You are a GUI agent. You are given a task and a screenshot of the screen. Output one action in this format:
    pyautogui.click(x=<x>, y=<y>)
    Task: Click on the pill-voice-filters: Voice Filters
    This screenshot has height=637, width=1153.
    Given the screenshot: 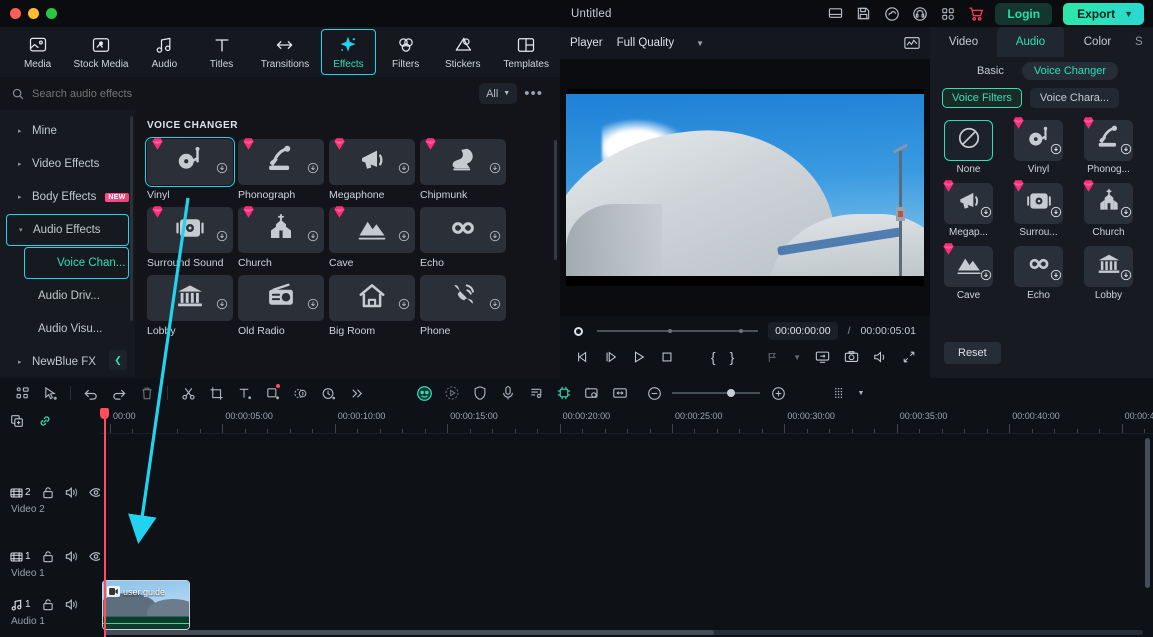 What is the action you would take?
    pyautogui.click(x=982, y=98)
    